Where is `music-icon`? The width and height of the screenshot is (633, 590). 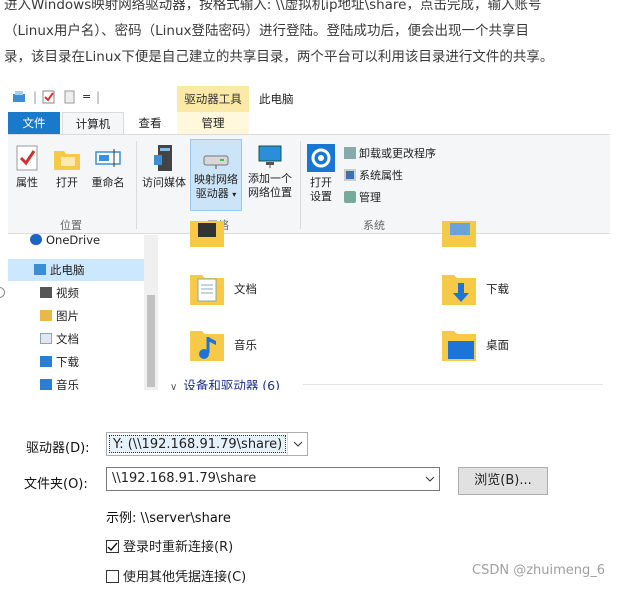
music-icon is located at coordinates (46, 384).